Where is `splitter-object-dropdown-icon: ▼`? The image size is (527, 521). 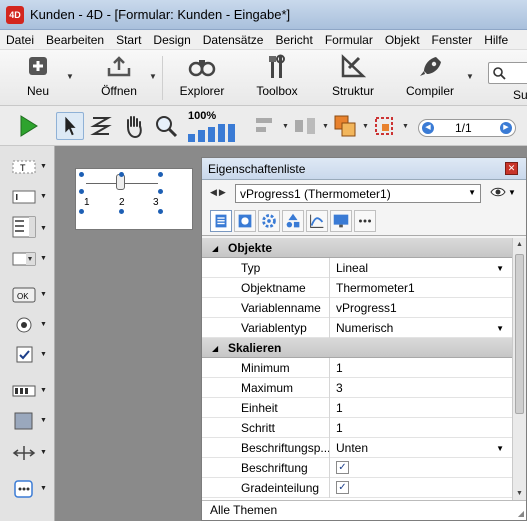 splitter-object-dropdown-icon: ▼ is located at coordinates (43, 452).